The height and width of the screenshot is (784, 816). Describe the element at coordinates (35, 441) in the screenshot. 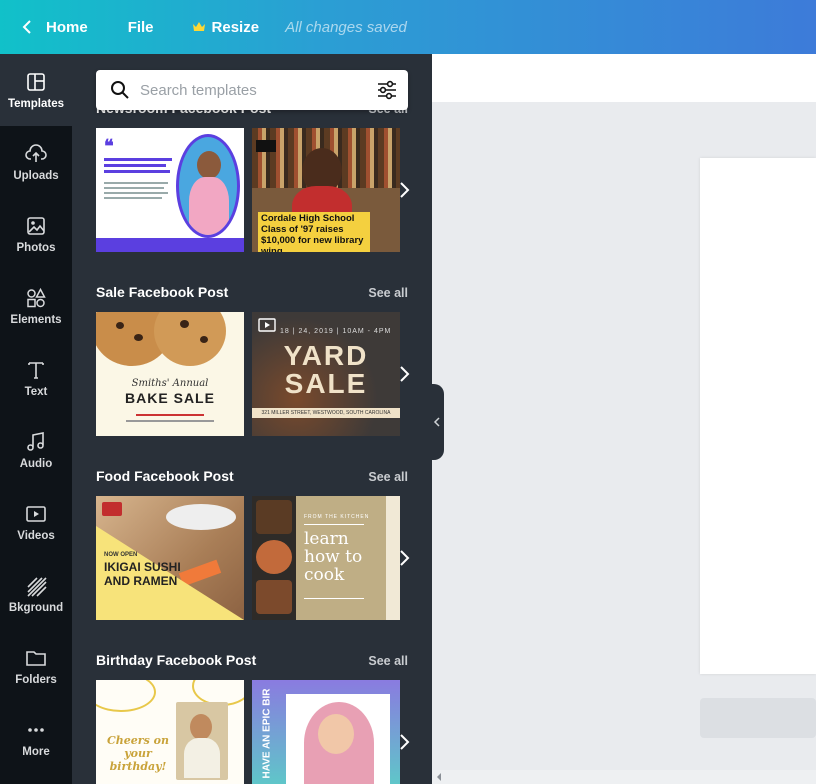

I see `music-note-icon` at that location.